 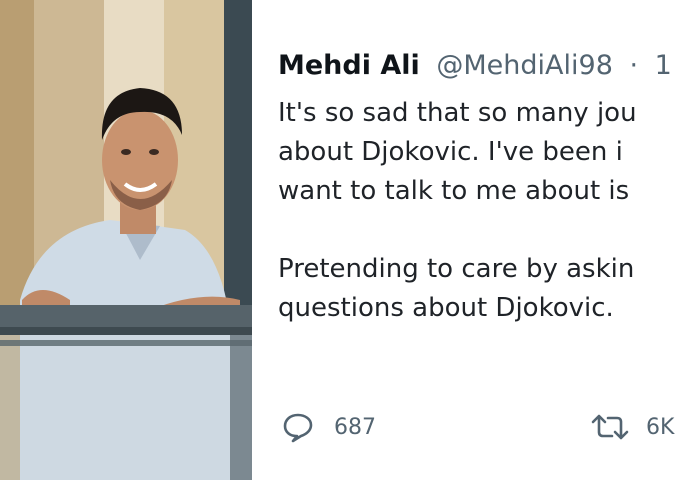 I want to click on reply-button: 687, so click(x=327, y=427).